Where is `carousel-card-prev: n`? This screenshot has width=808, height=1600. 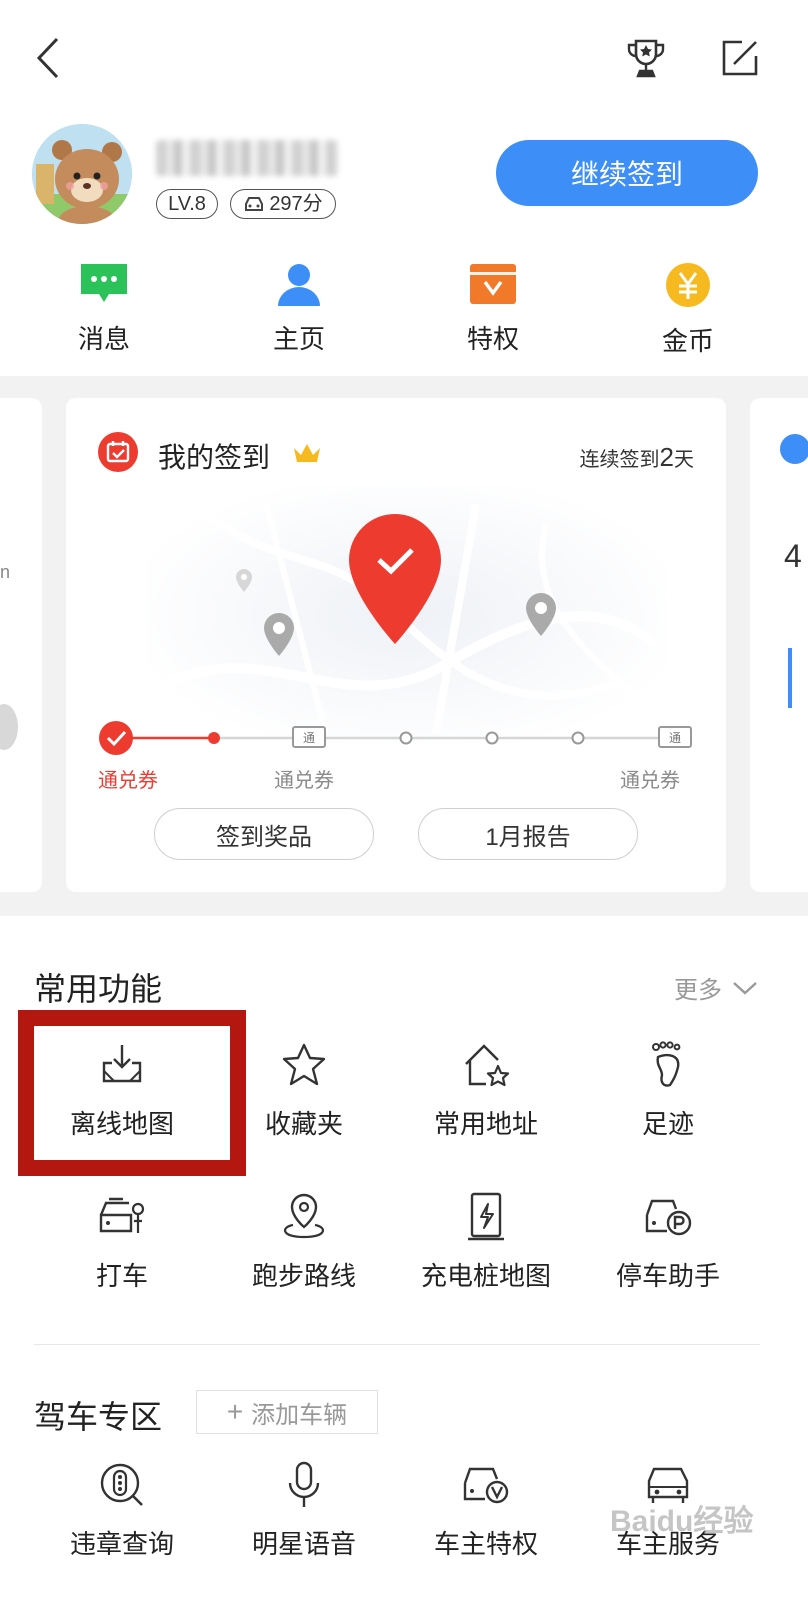
carousel-card-prev: n is located at coordinates (21, 645).